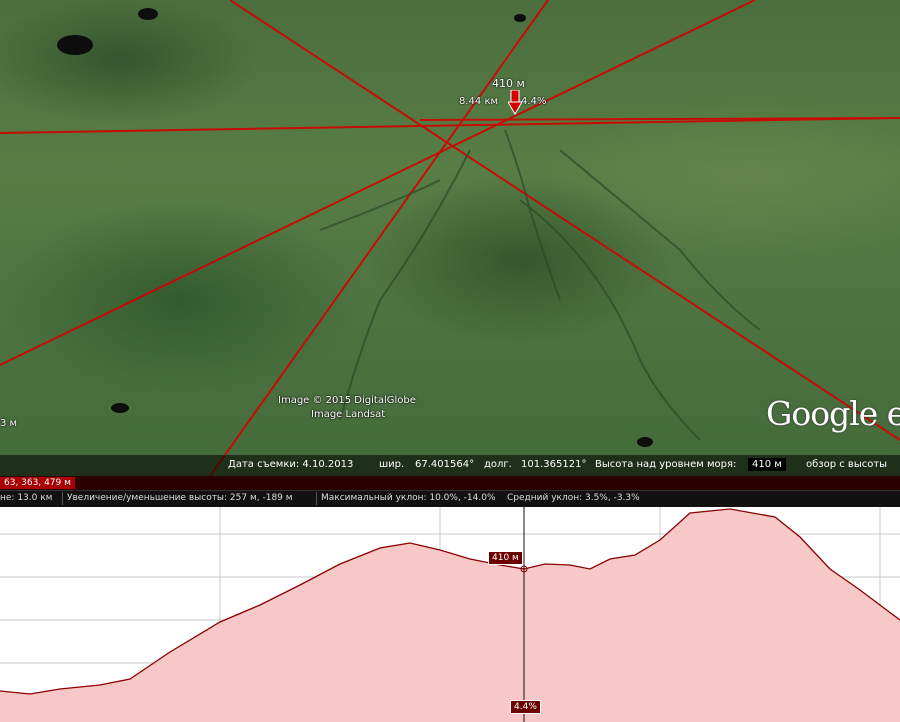 The height and width of the screenshot is (722, 900). Describe the element at coordinates (408, 498) in the screenshot. I see `stat-max-slope: Максимальный уклон: 10.0%, -14.0%` at that location.